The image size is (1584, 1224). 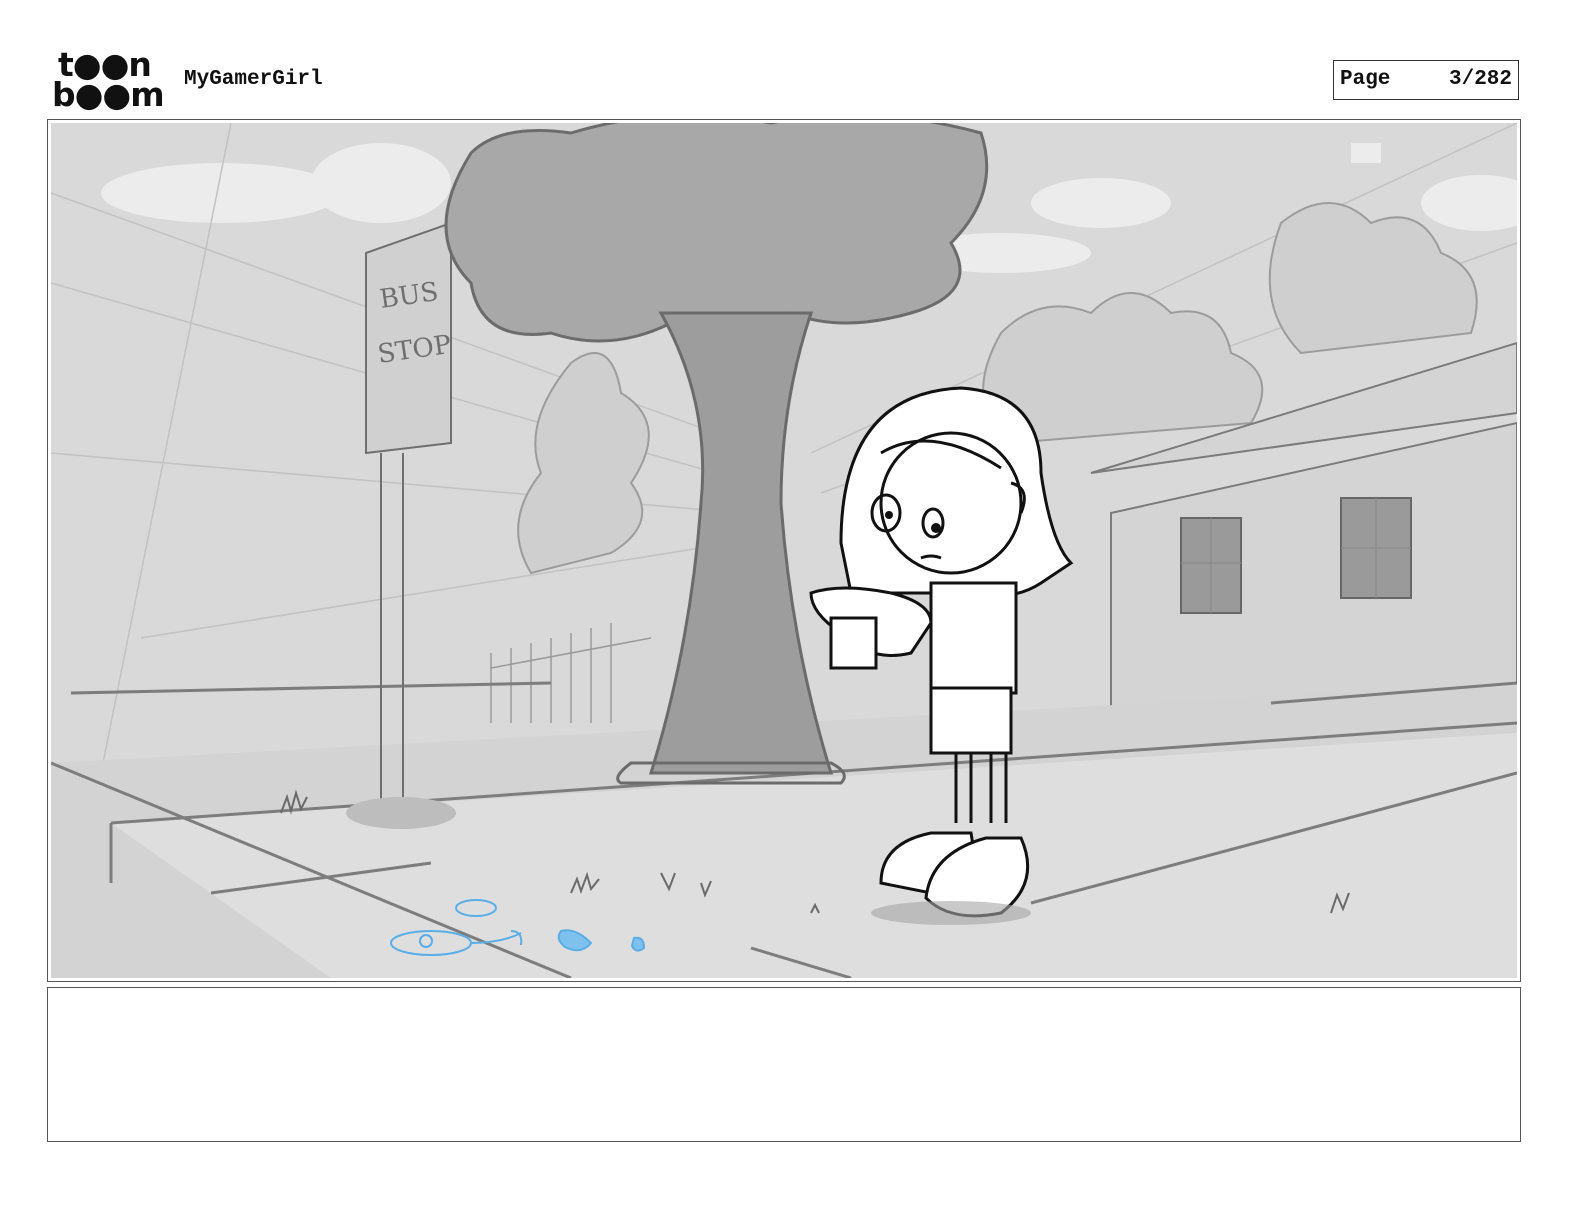 What do you see at coordinates (784, 1064) in the screenshot?
I see `panel-notes-box` at bounding box center [784, 1064].